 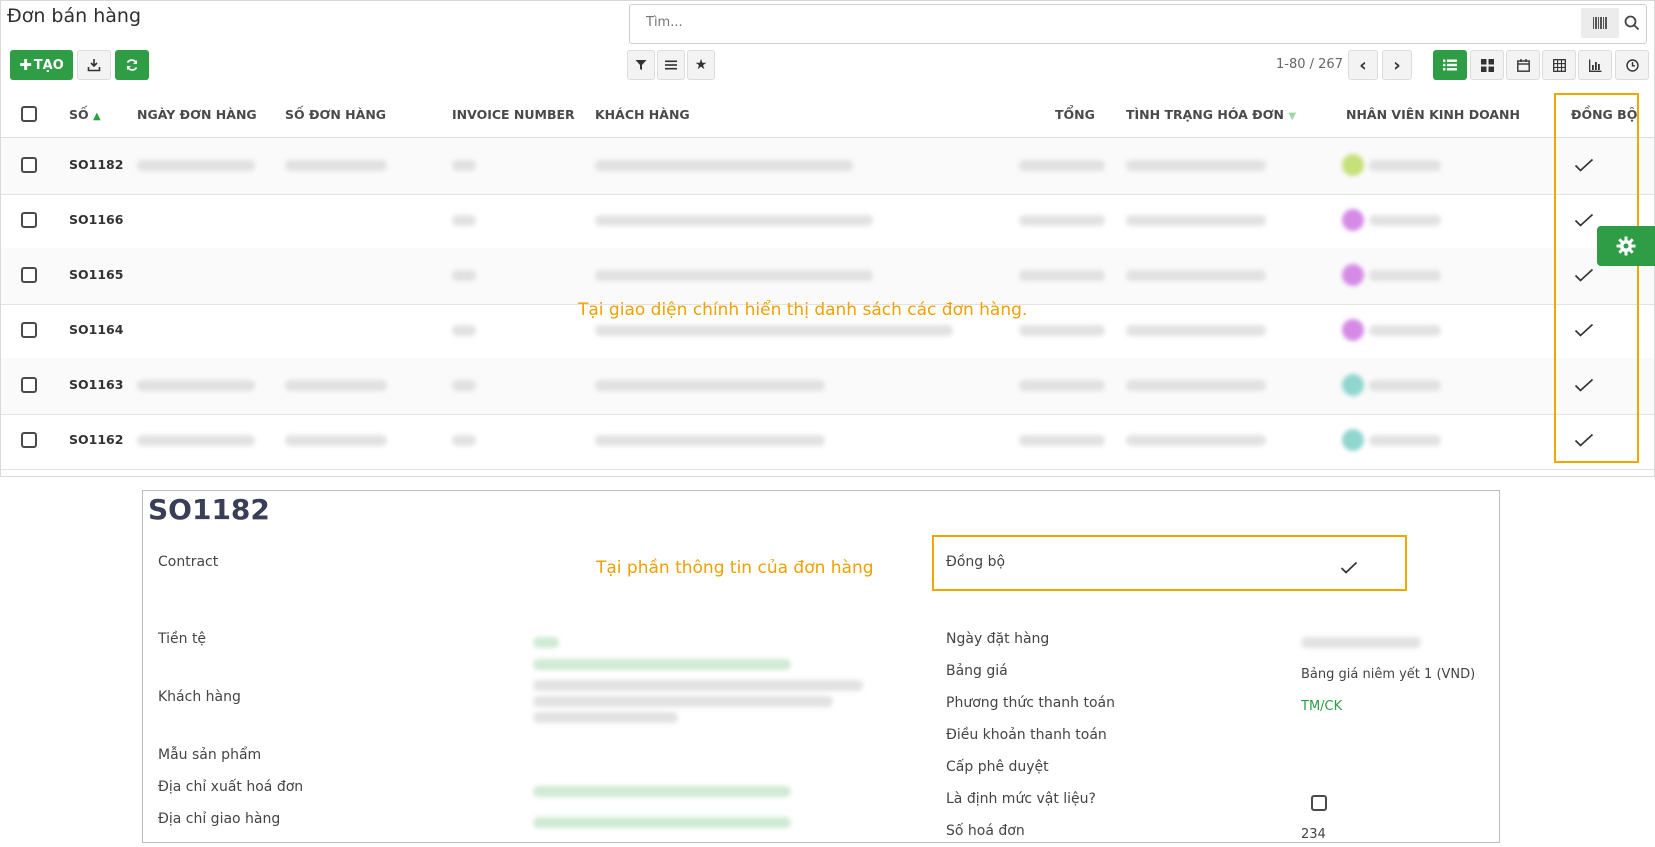 I want to click on create-label: TẠO, so click(x=48, y=65).